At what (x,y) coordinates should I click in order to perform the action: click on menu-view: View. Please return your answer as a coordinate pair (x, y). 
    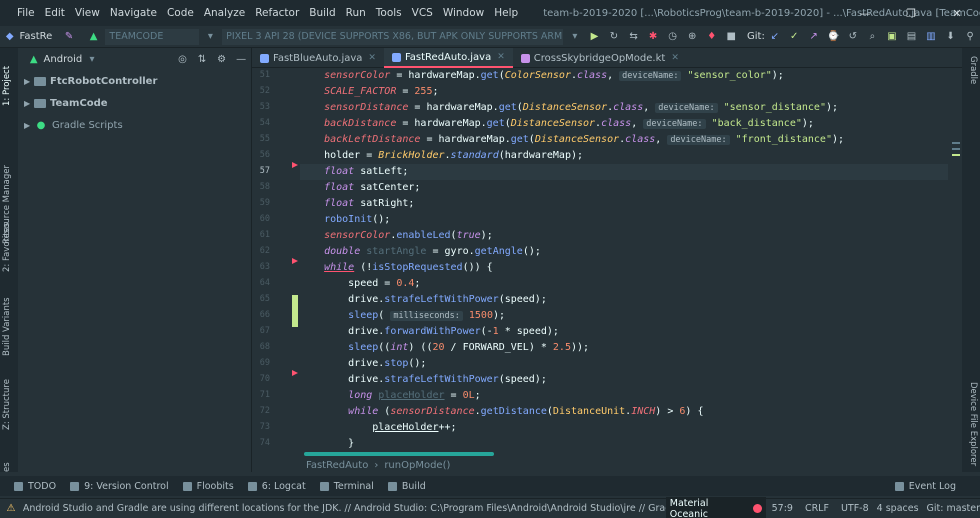
    Looking at the image, I should click on (87, 13).